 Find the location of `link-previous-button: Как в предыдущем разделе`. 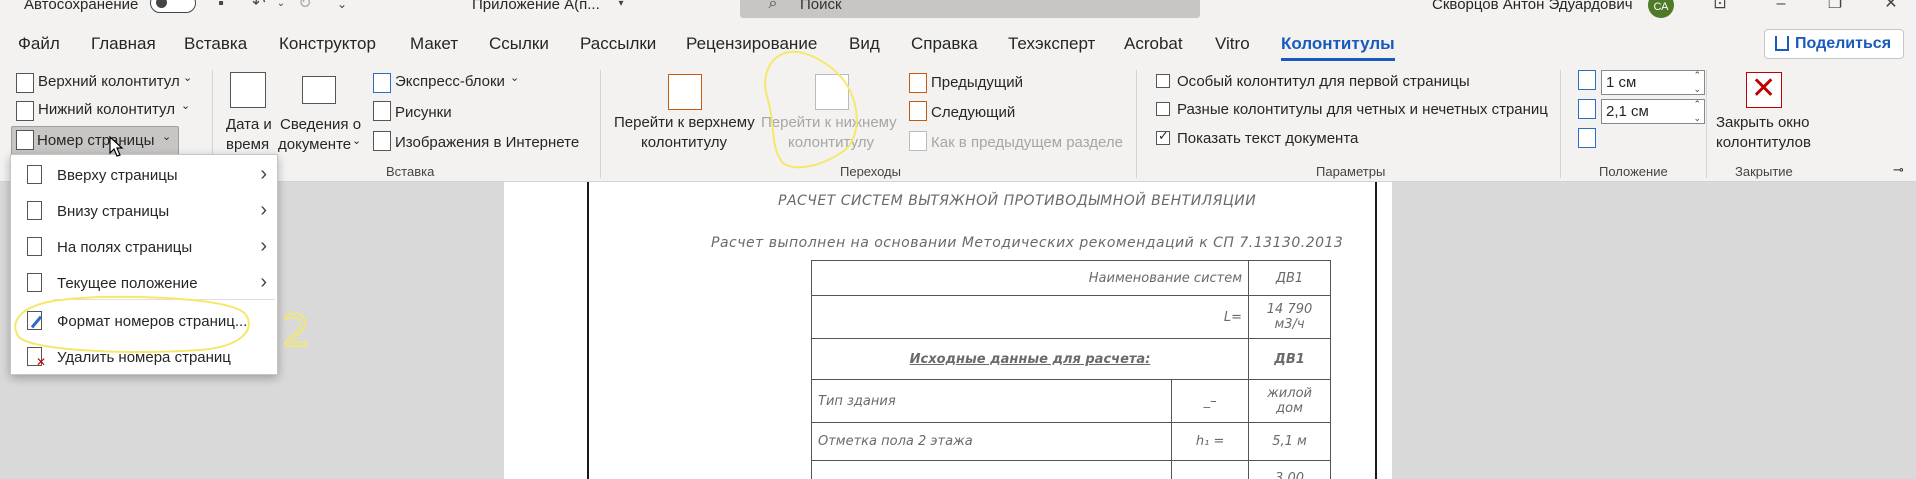

link-previous-button: Как в предыдущем разделе is located at coordinates (1027, 142).